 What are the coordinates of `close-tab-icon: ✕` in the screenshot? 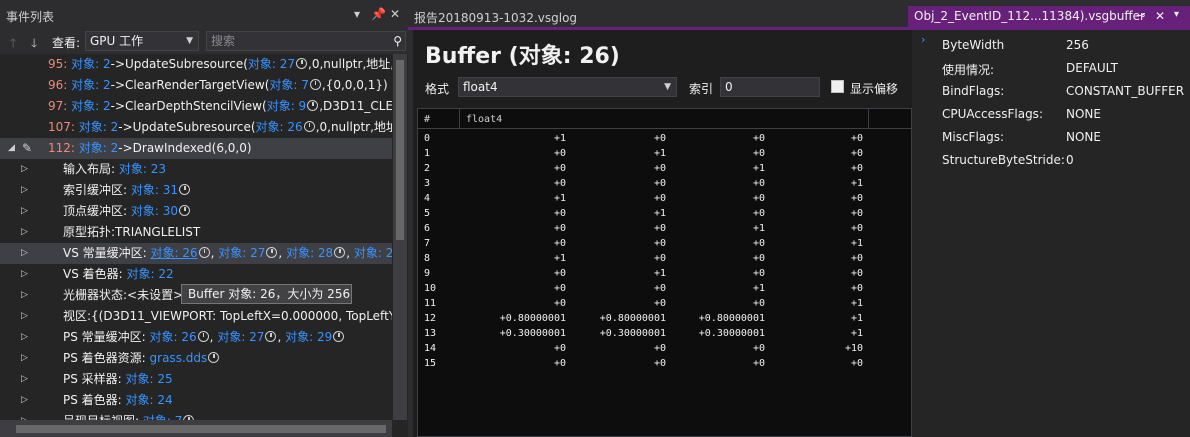 It's located at (1160, 16).